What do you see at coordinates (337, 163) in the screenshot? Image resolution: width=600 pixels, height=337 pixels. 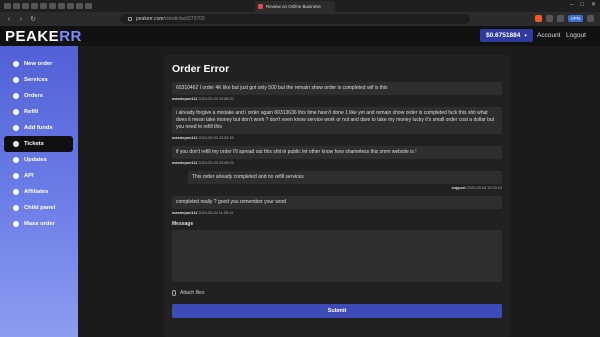 I see `message-meta: masterpon111 2024-03-03 23:06:09` at bounding box center [337, 163].